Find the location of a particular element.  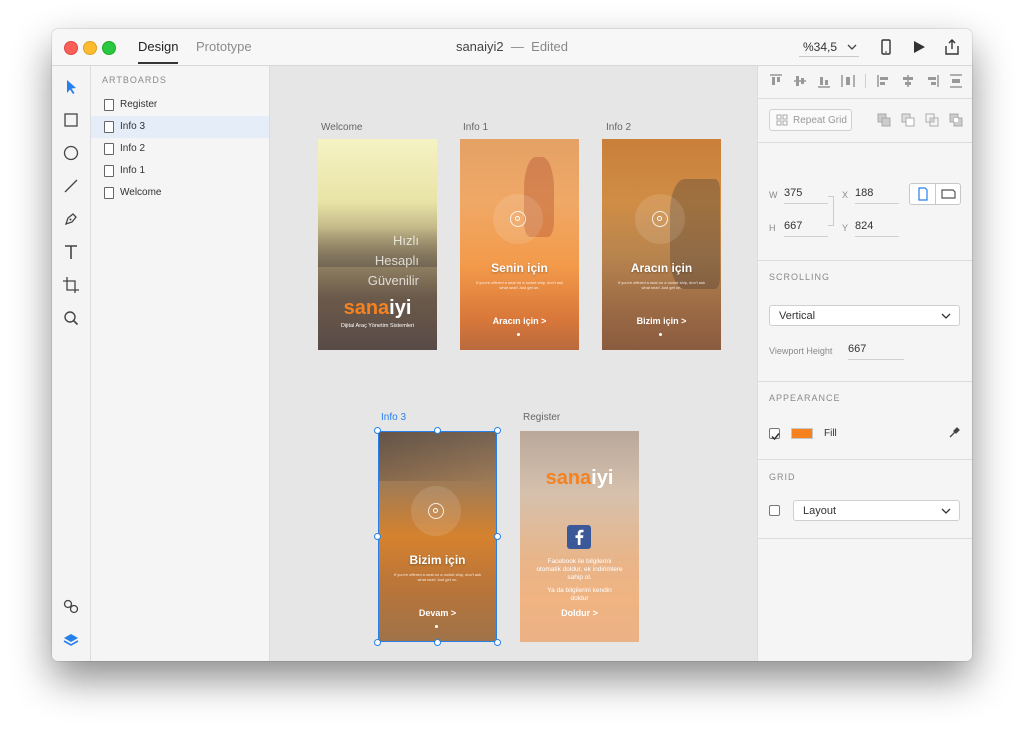

layer-item-info-3: Info 3 is located at coordinates (180, 127).